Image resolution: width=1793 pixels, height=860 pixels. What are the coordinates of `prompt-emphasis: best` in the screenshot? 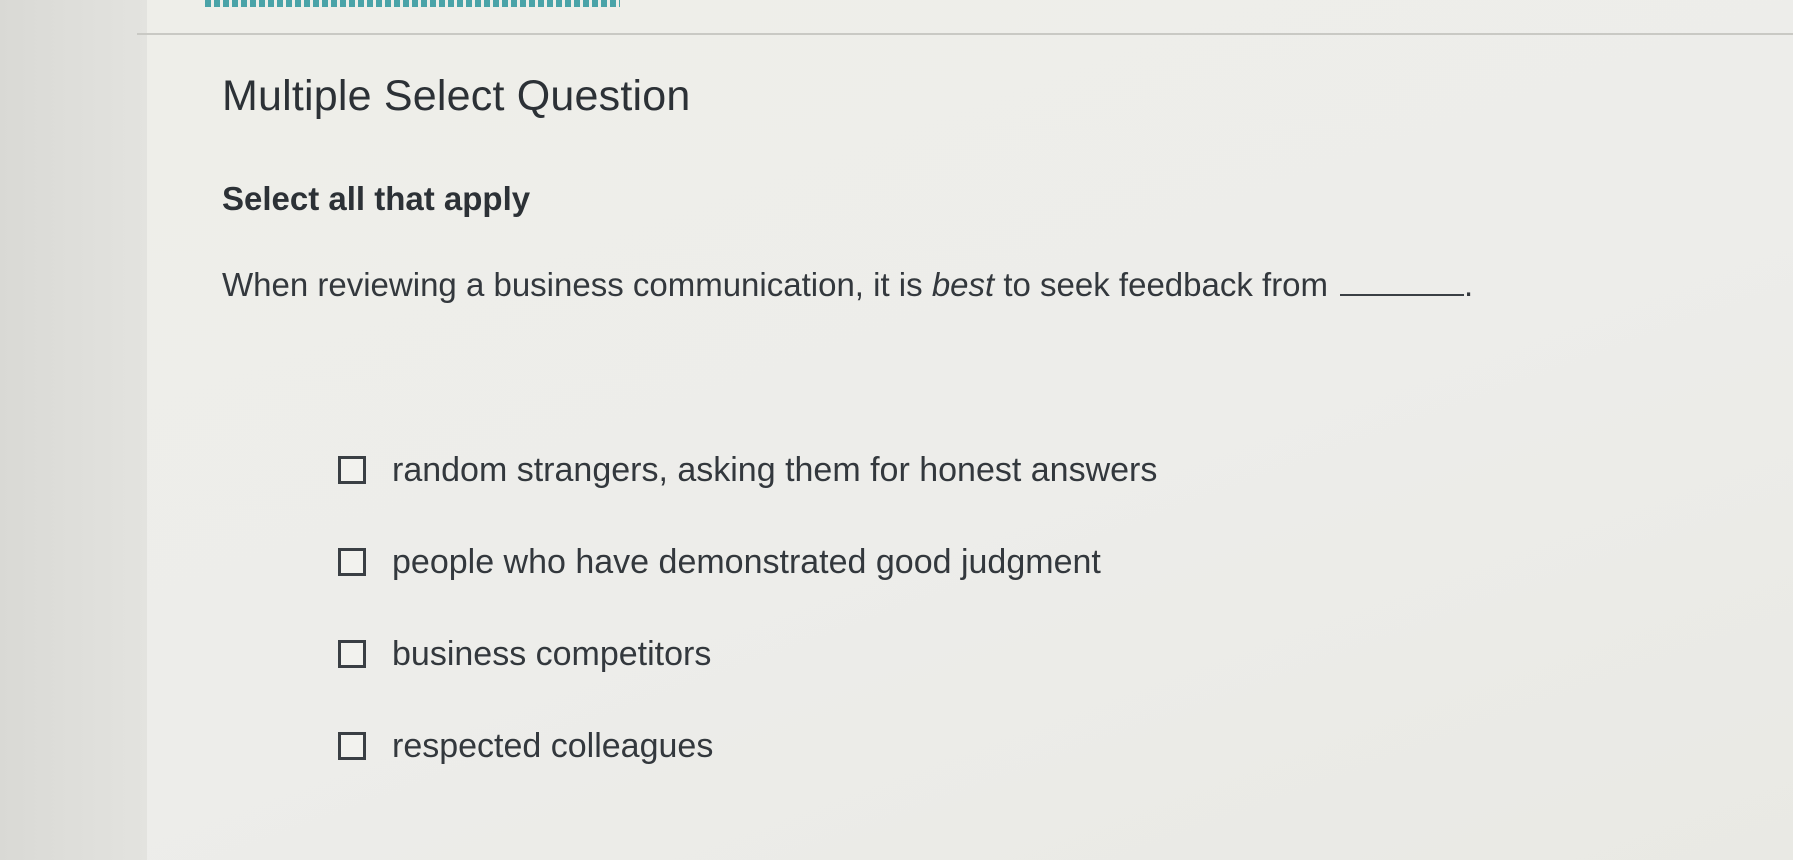 It's located at (963, 284).